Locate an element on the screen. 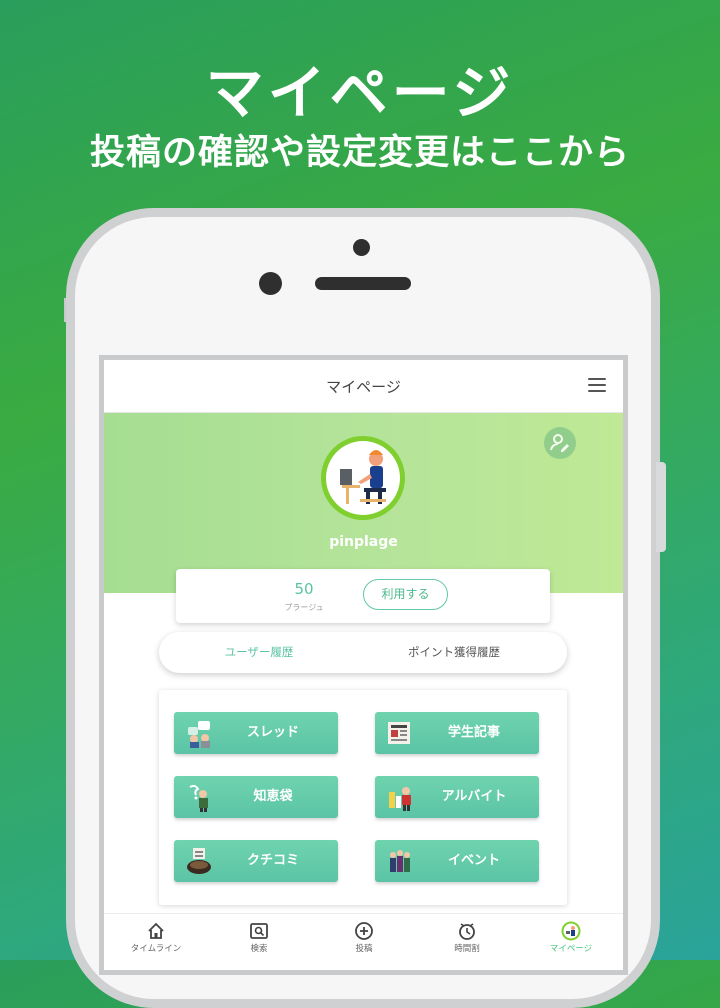 The image size is (720, 1008). tab-point-history: ポイント獲得履歴 is located at coordinates (454, 652).